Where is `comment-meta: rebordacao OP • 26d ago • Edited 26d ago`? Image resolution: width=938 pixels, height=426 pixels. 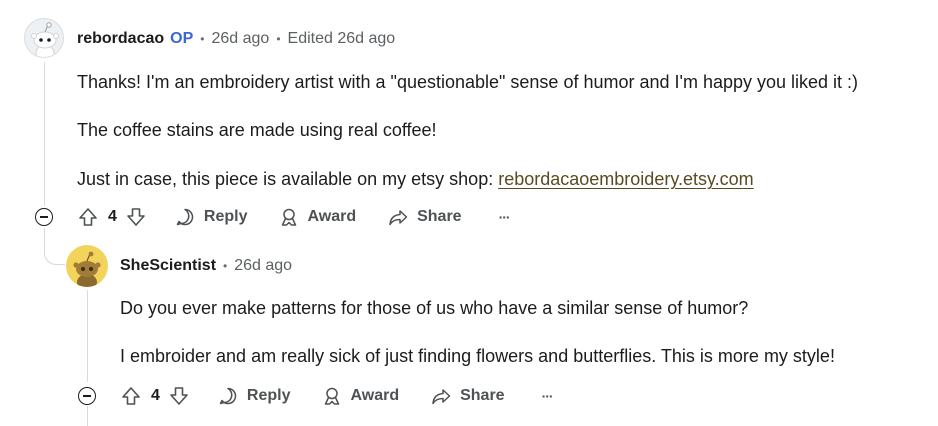
comment-meta: rebordacao OP • 26d ago • Edited 26d ago is located at coordinates (236, 39).